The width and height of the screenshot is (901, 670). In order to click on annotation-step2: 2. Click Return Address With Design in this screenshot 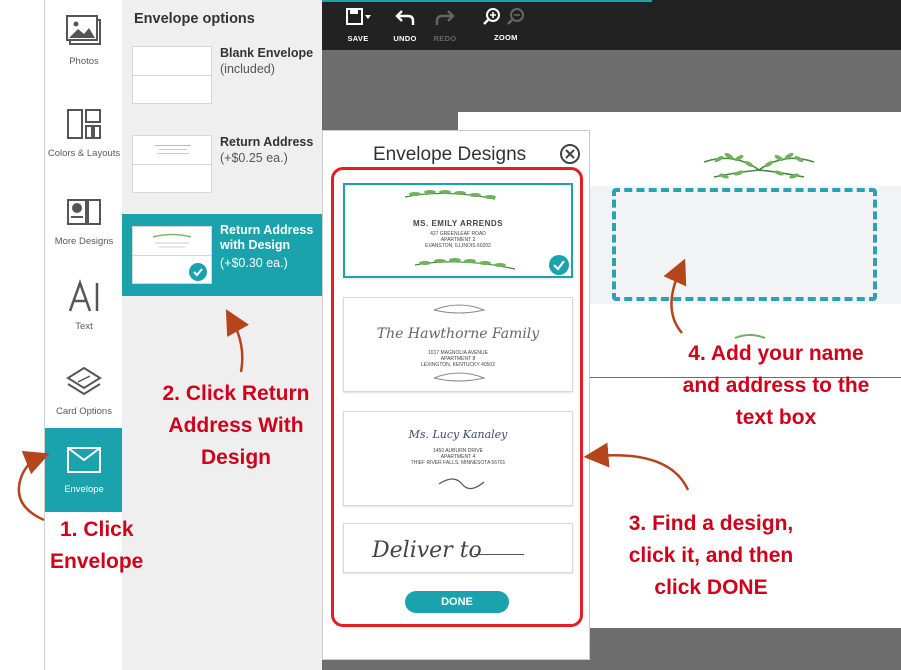, I will do `click(236, 426)`.